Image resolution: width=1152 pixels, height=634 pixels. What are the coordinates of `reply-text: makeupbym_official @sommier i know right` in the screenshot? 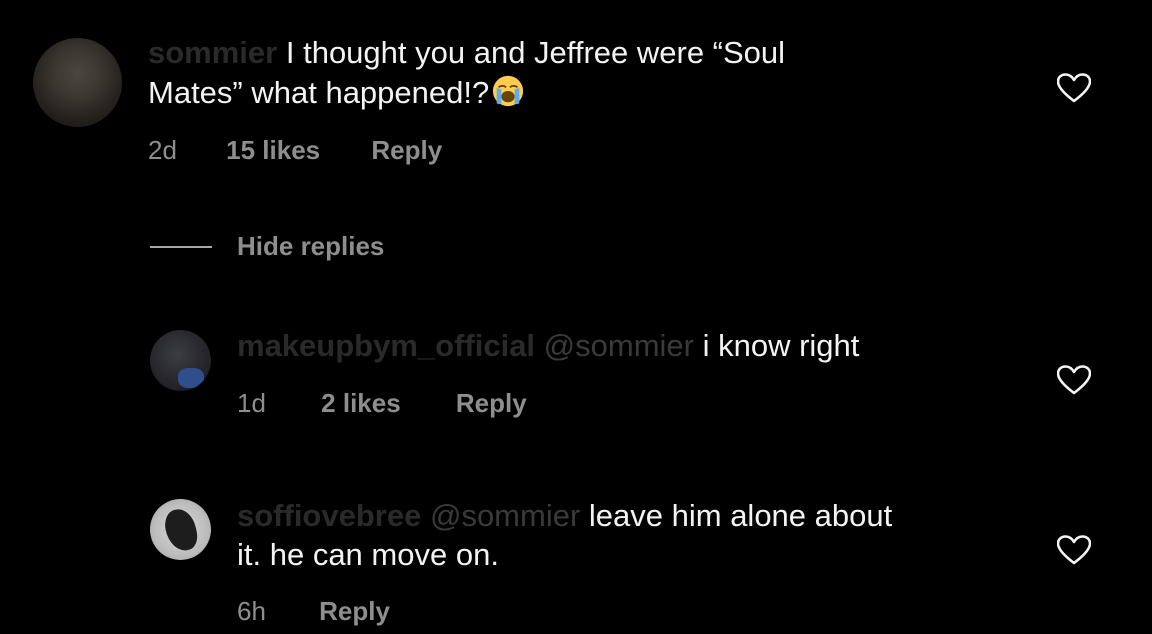 It's located at (548, 346).